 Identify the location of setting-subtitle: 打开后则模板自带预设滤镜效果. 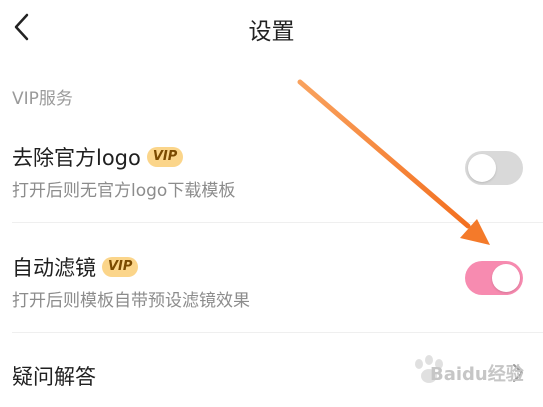
(131, 301).